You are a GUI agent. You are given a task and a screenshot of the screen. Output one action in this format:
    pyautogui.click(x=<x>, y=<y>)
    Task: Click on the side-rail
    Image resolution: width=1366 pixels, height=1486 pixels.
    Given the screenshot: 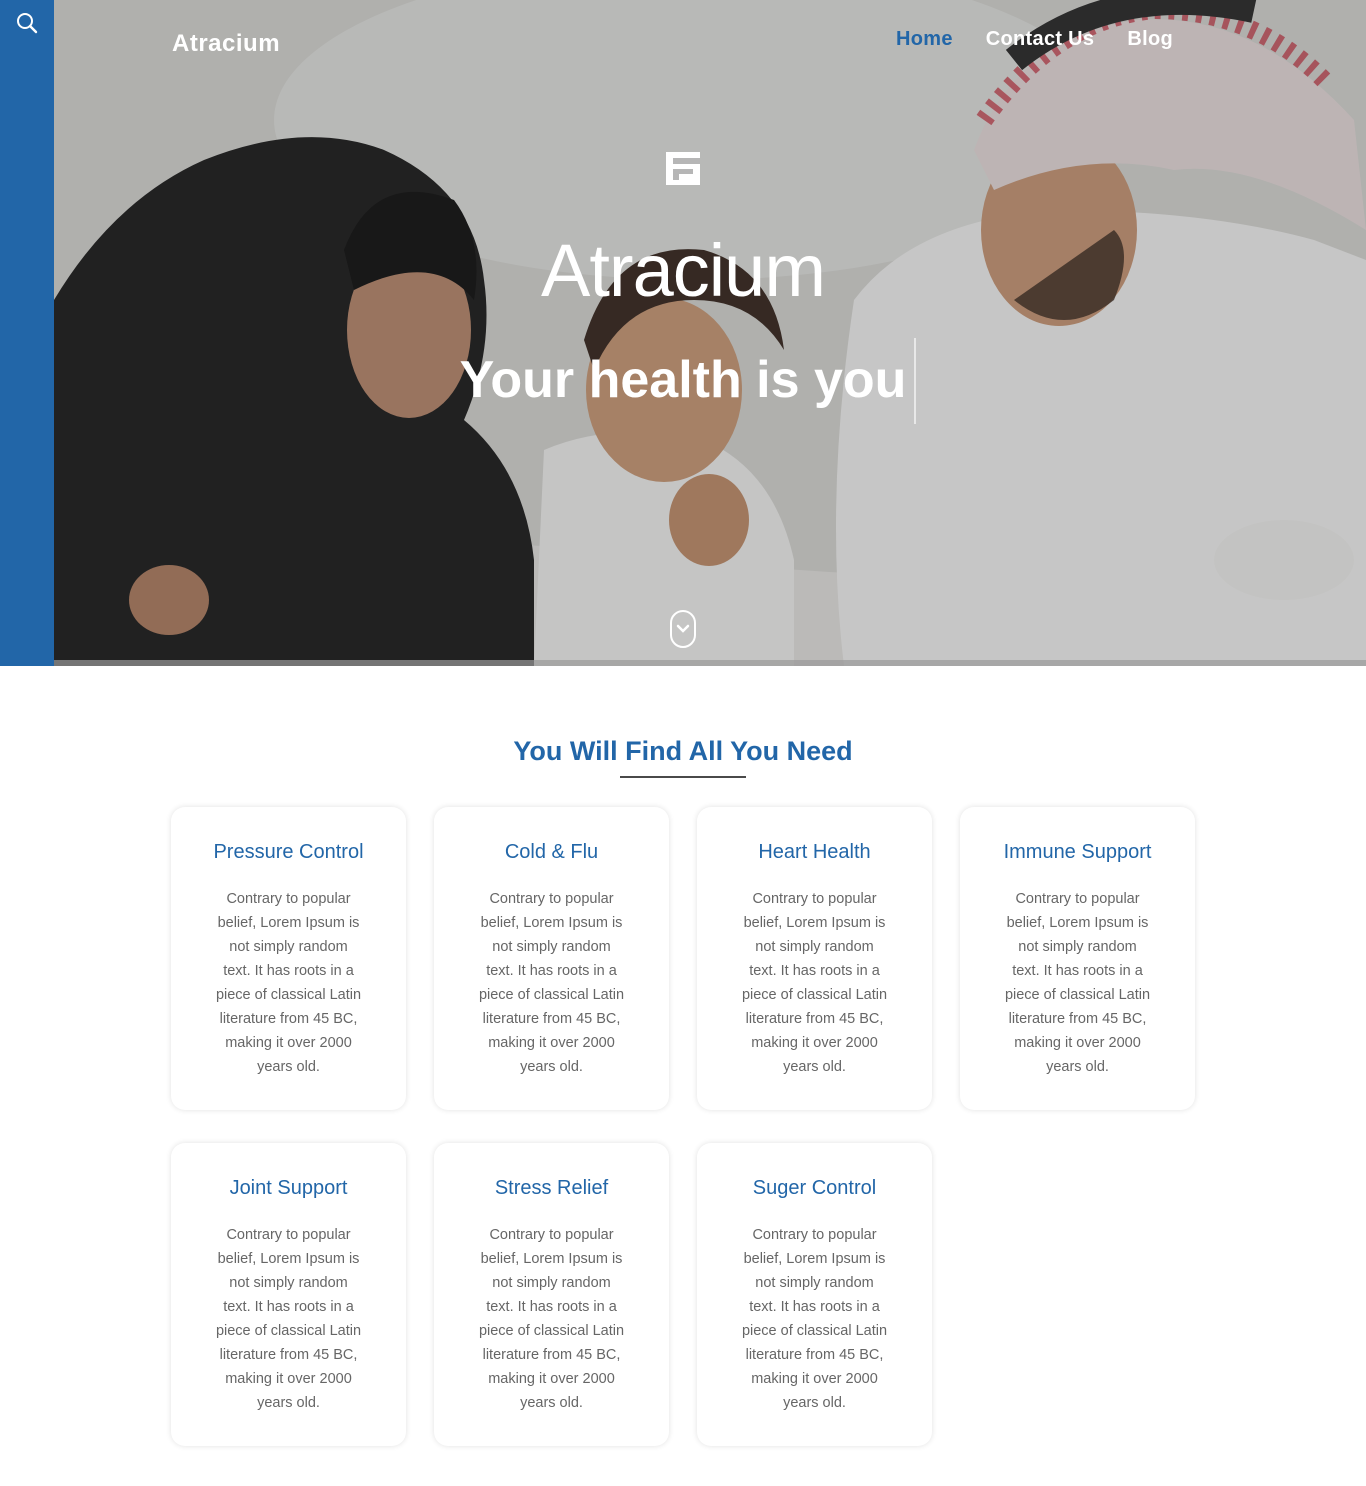 What is the action you would take?
    pyautogui.click(x=27, y=333)
    